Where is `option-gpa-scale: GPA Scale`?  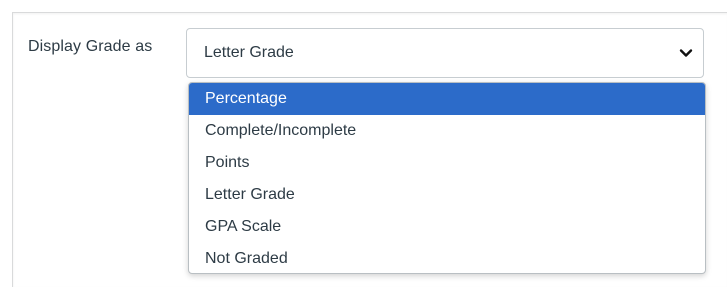 option-gpa-scale: GPA Scale is located at coordinates (447, 227).